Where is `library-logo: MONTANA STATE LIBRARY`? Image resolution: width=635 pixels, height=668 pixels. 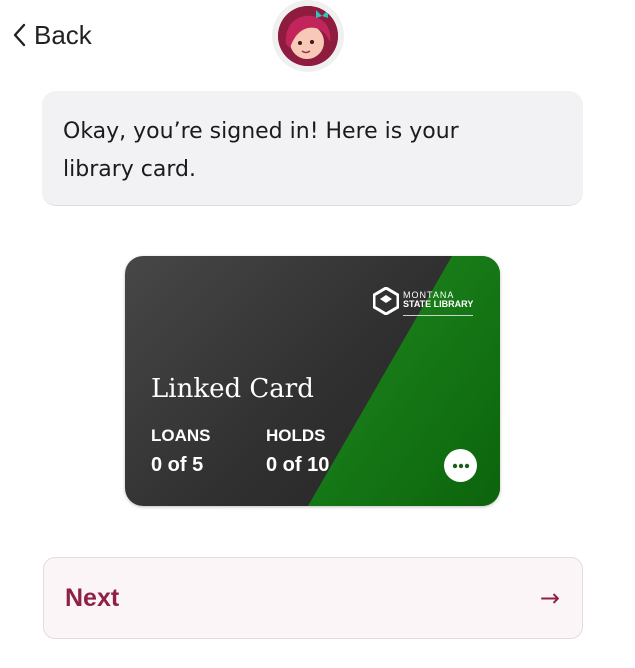 library-logo: MONTANA STATE LIBRARY is located at coordinates (423, 301).